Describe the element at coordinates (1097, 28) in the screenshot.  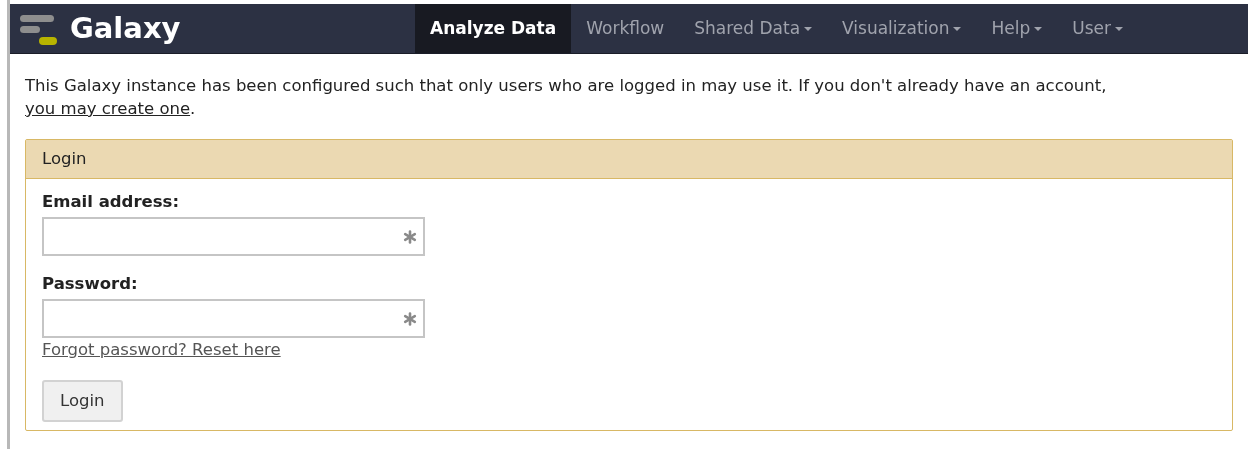
I see `nav-tab: User` at that location.